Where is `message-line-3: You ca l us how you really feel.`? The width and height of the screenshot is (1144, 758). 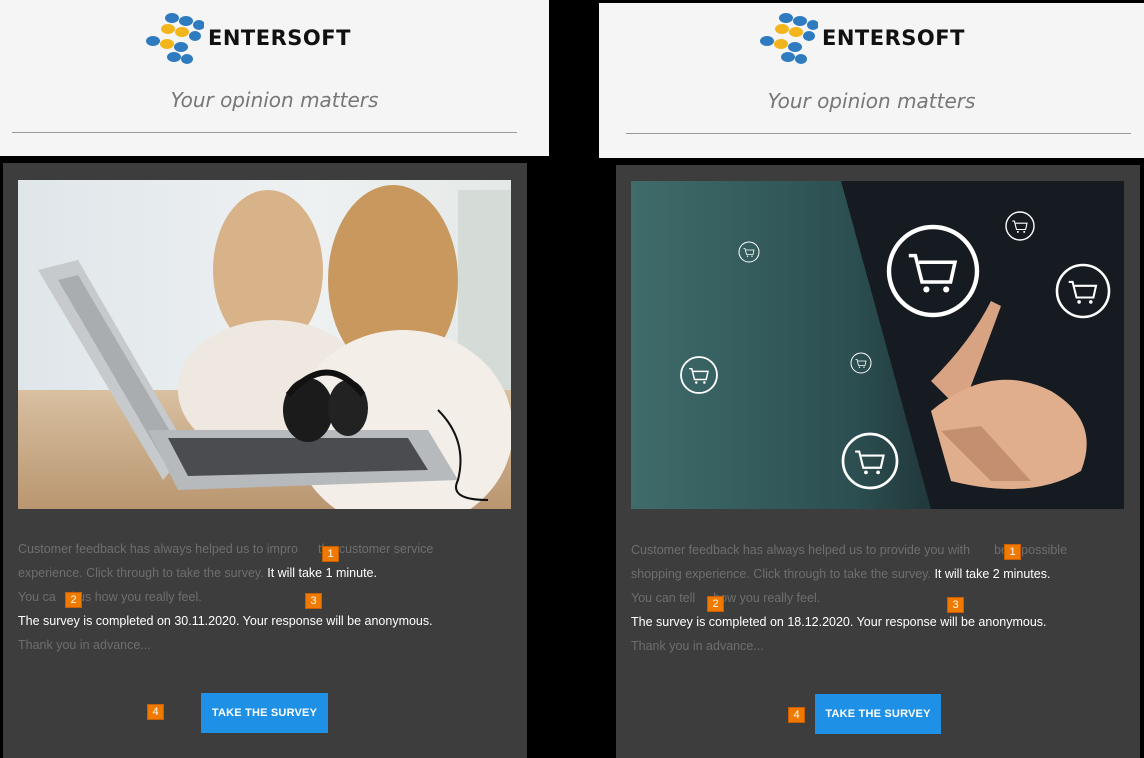 message-line-3: You ca l us how you really feel. is located at coordinates (265, 597).